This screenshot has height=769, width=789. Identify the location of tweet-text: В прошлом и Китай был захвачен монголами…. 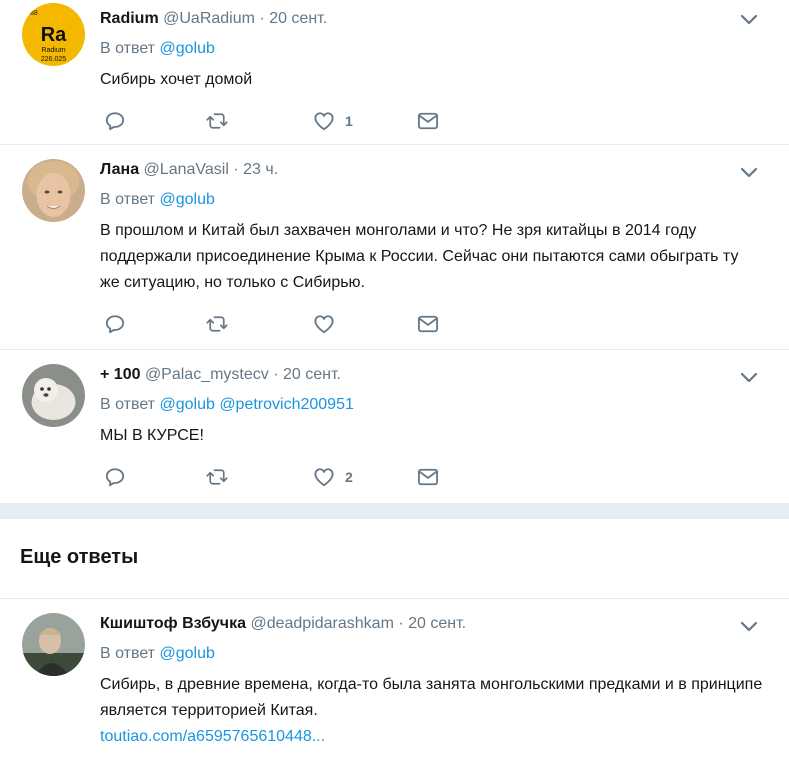
(419, 256).